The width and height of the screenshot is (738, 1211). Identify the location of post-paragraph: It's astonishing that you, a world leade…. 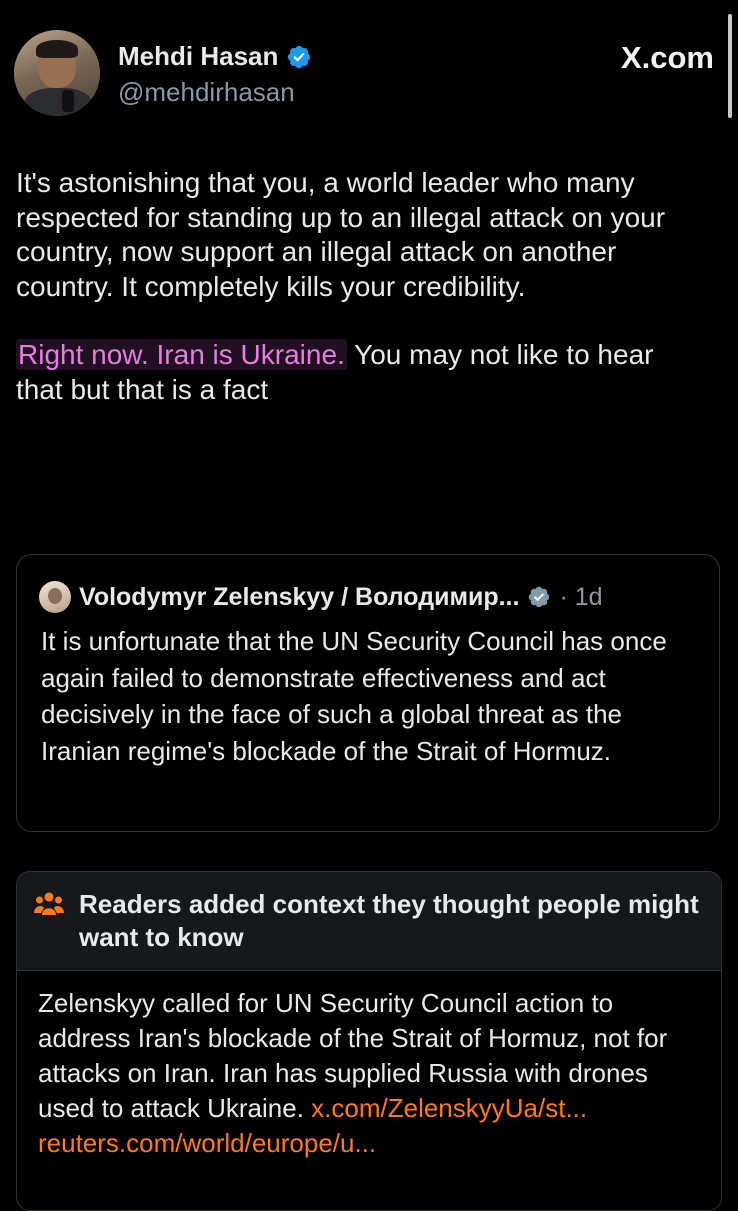
(341, 234).